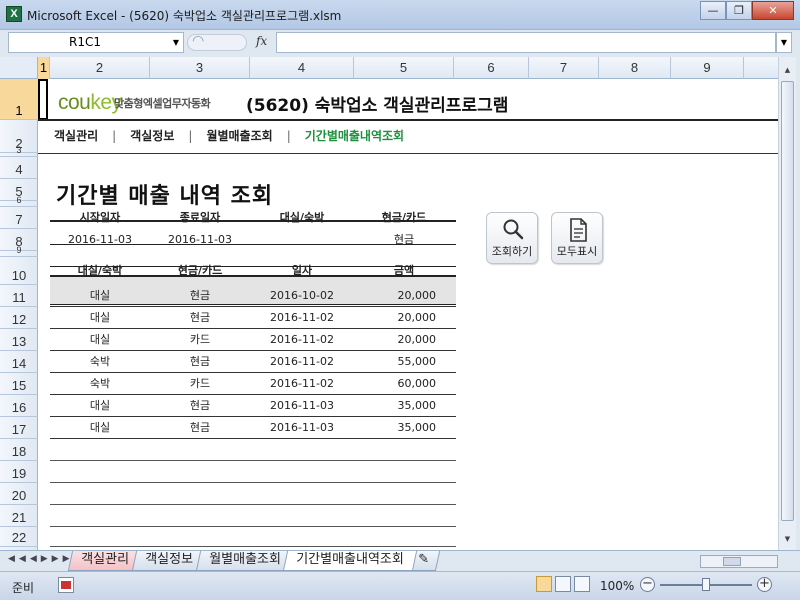  I want to click on horizontal-scrollbar, so click(739, 561).